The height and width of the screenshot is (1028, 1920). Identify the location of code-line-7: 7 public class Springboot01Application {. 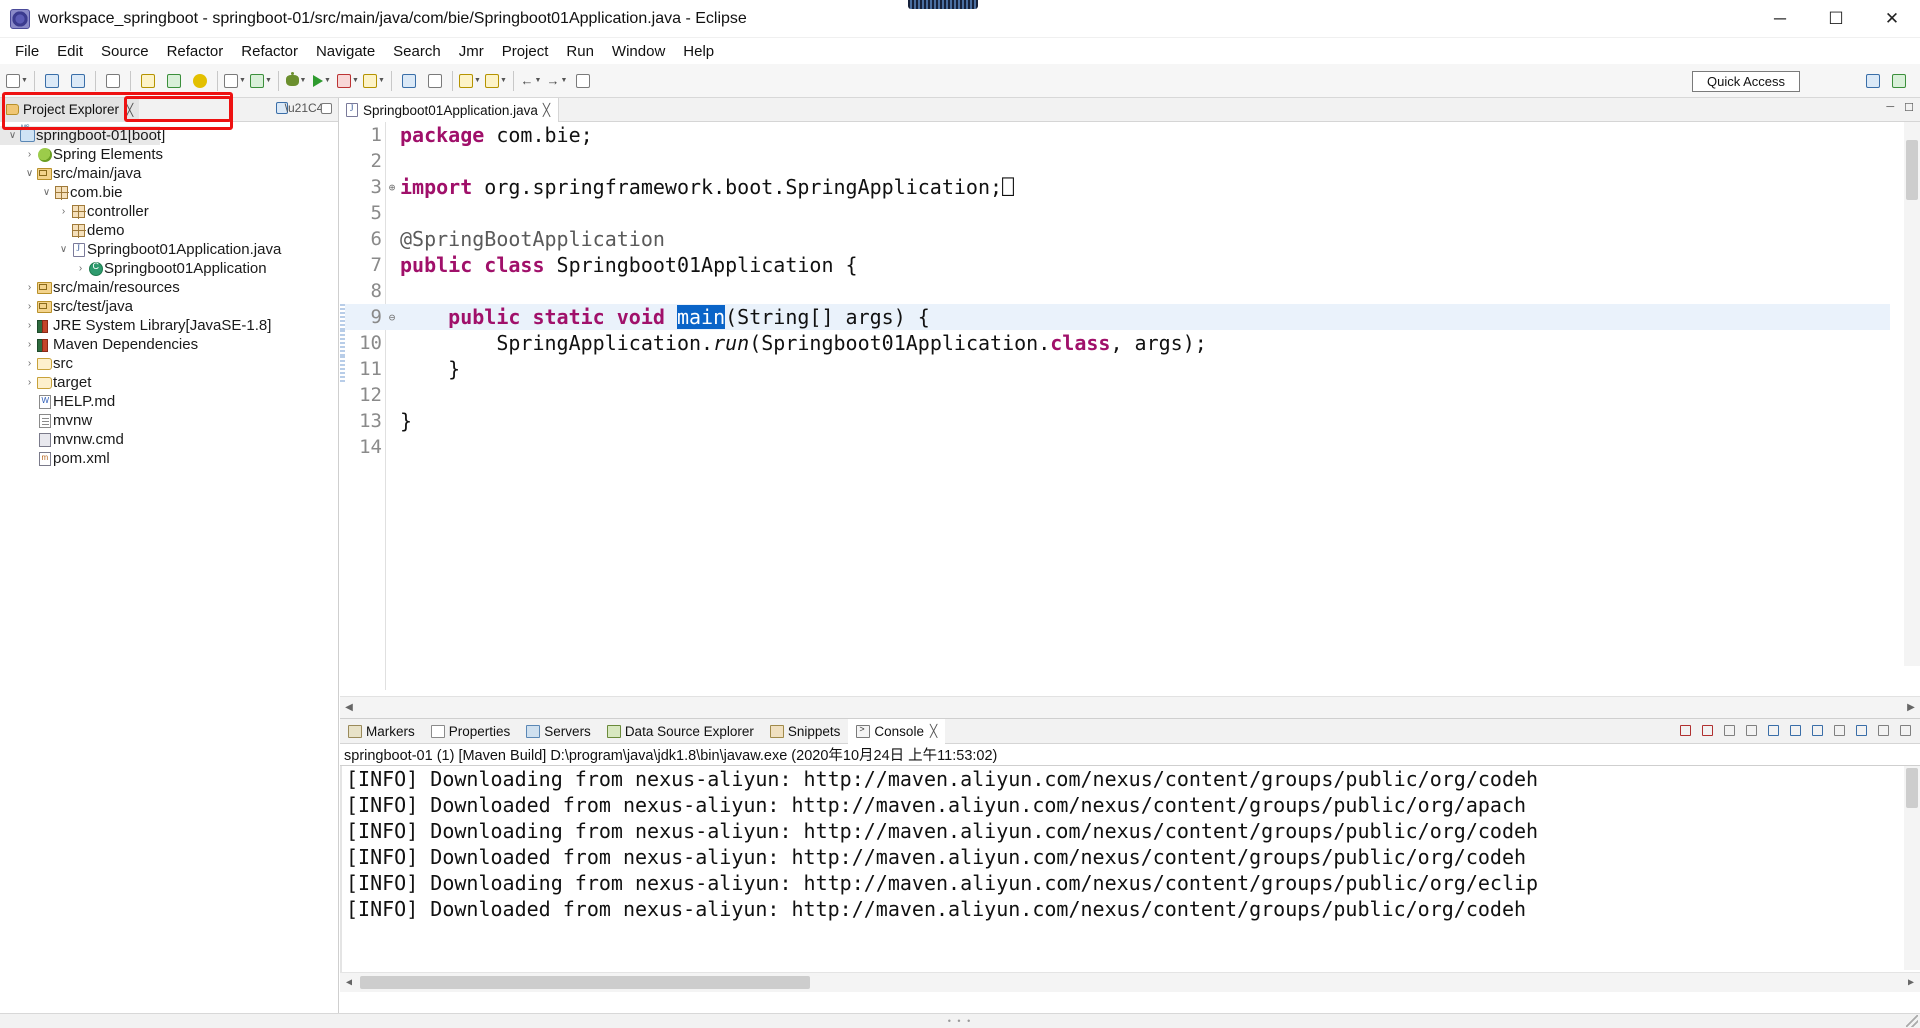
(1130, 265).